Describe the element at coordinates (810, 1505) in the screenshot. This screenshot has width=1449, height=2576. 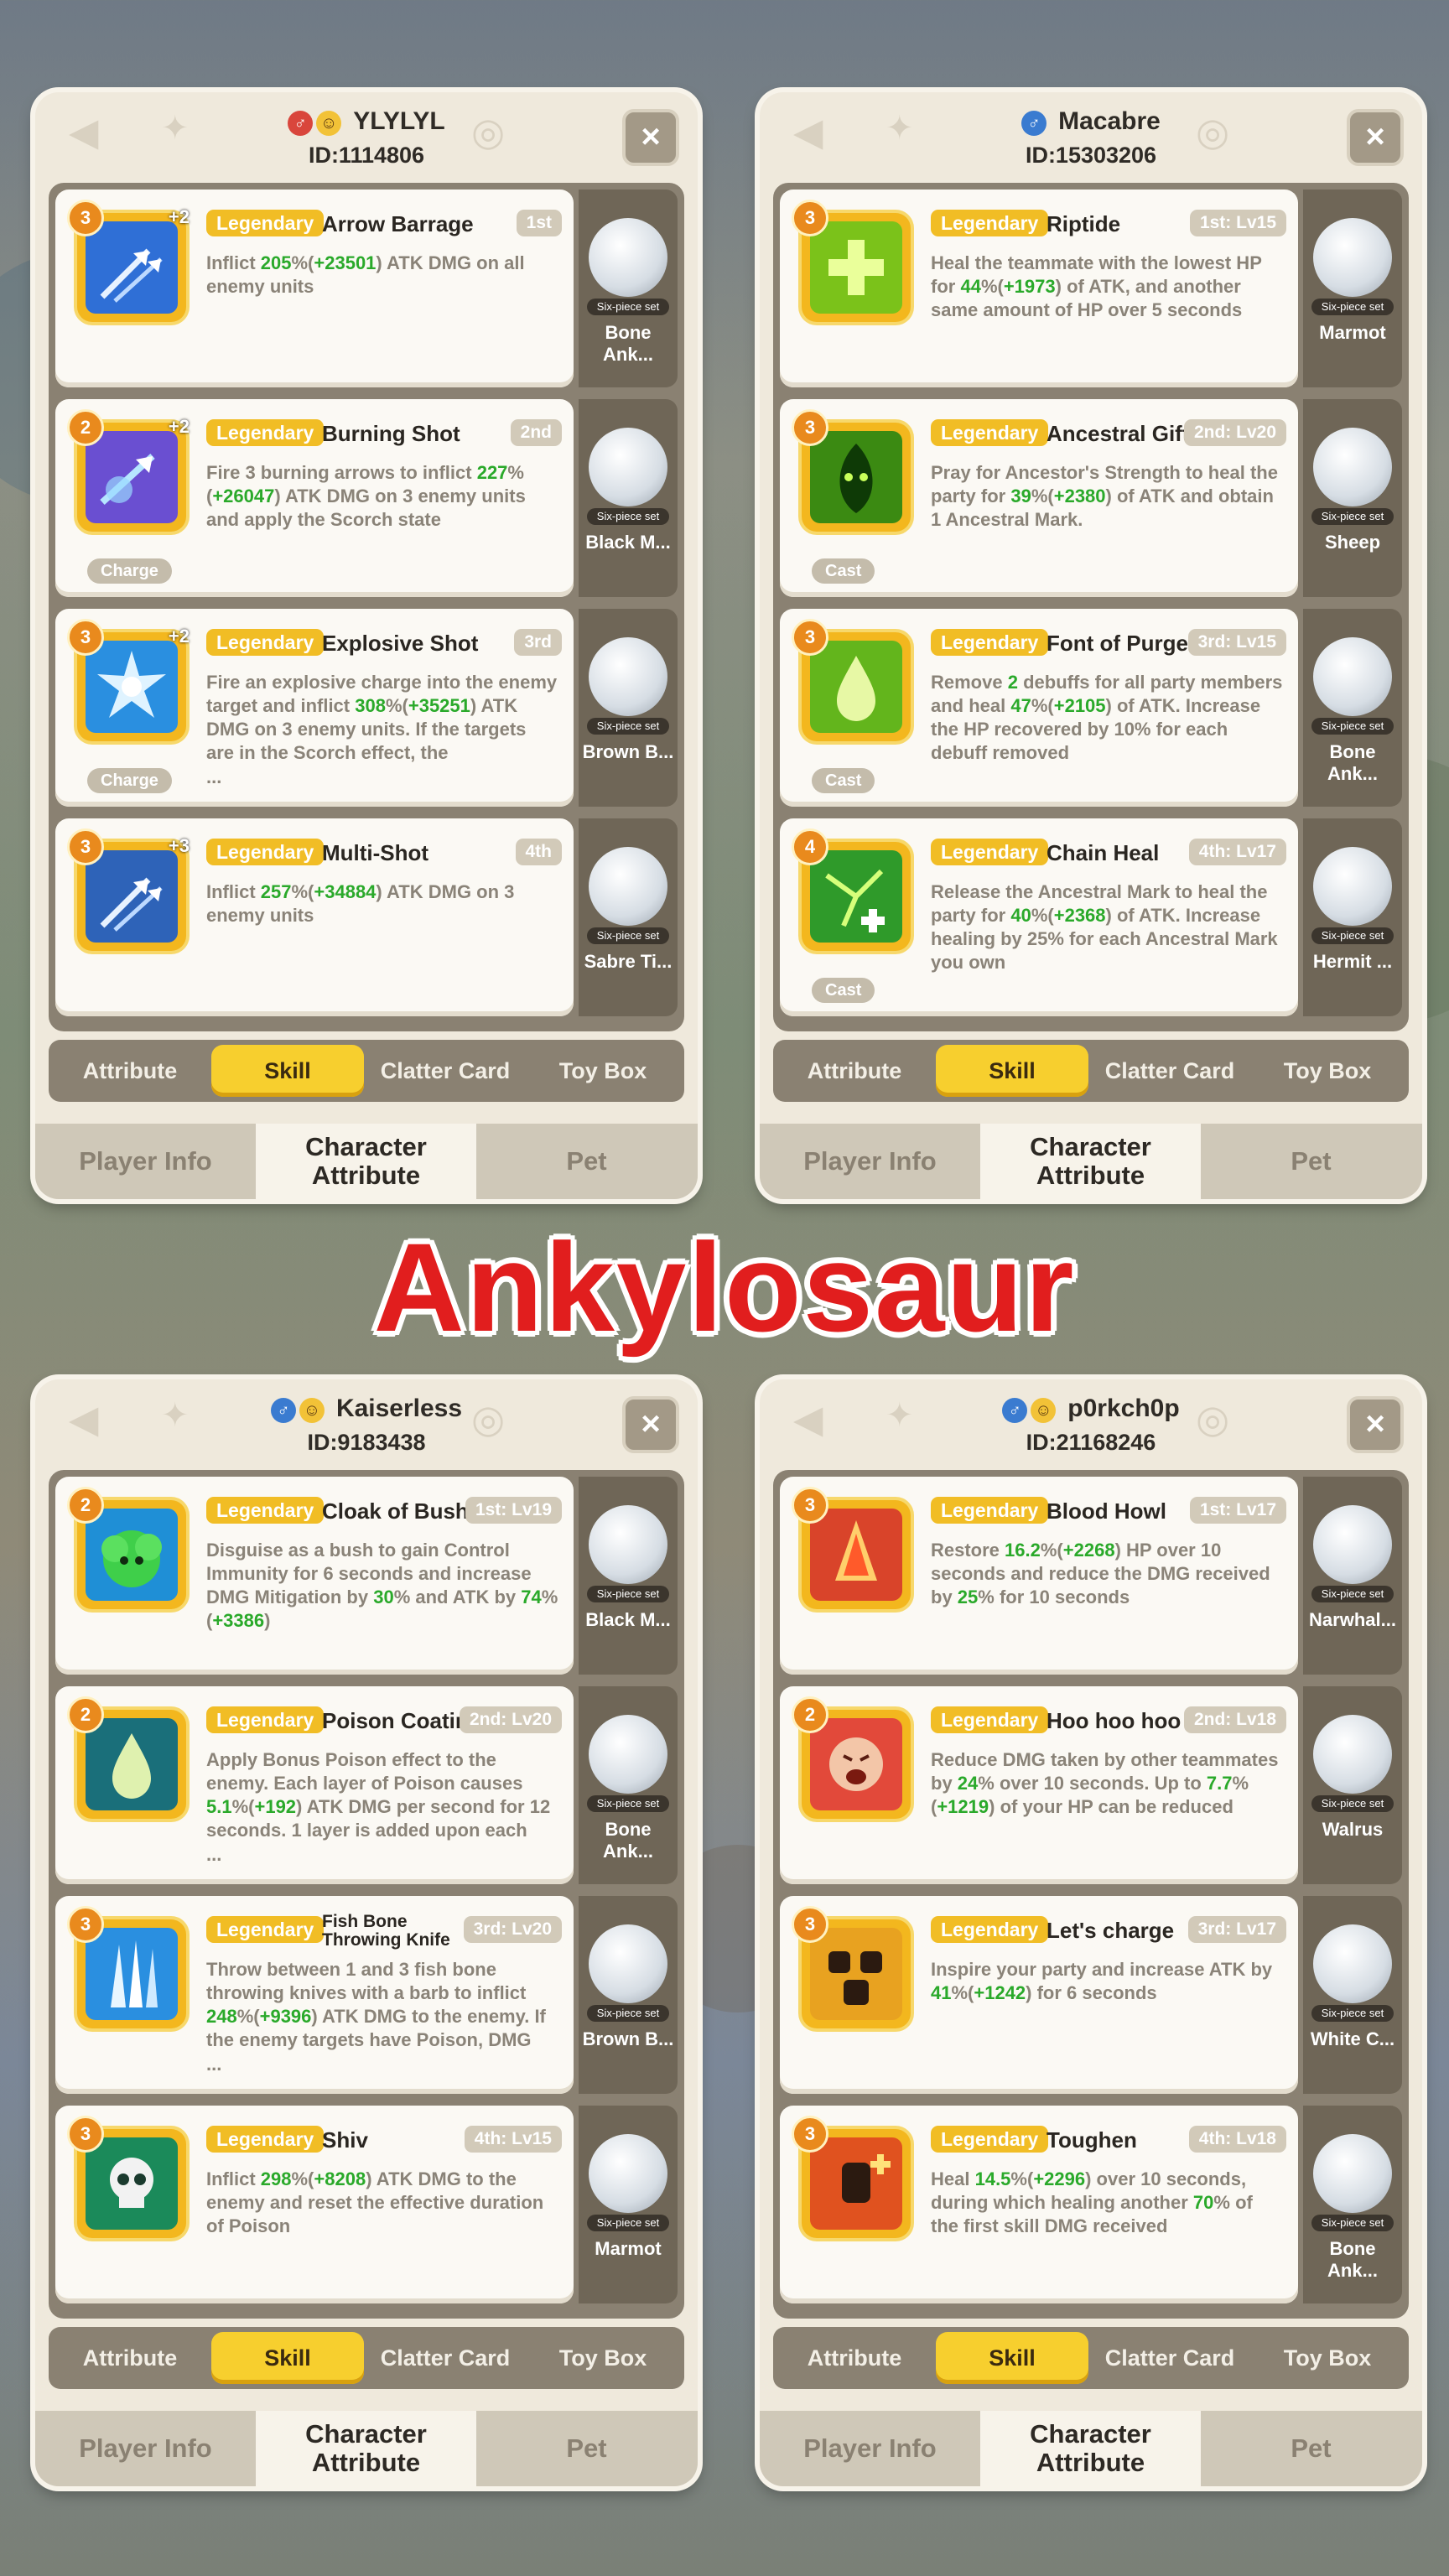
I see `skill-level-badge: 3` at that location.